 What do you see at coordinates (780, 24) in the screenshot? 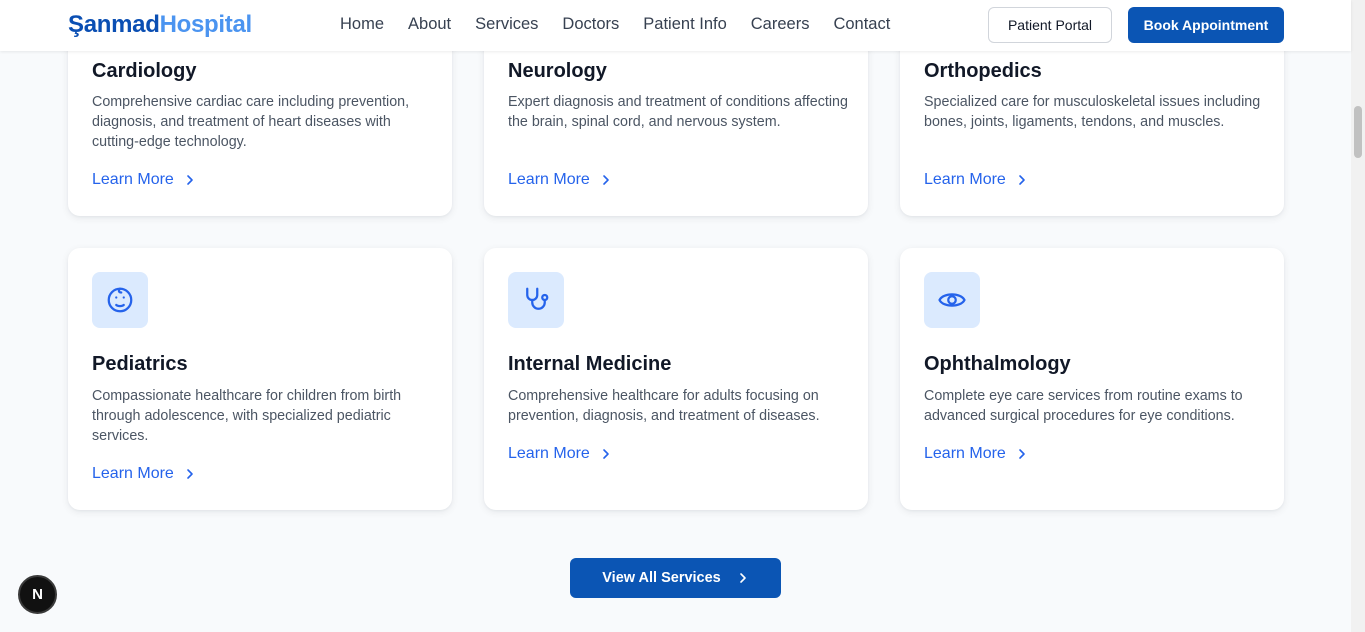
I see `nav-careers: Careers` at bounding box center [780, 24].